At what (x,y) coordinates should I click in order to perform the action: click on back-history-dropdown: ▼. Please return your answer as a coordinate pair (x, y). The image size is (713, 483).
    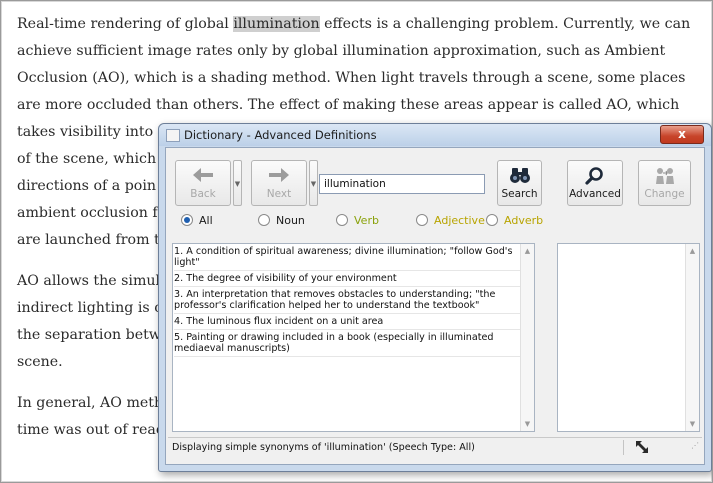
    Looking at the image, I should click on (237, 183).